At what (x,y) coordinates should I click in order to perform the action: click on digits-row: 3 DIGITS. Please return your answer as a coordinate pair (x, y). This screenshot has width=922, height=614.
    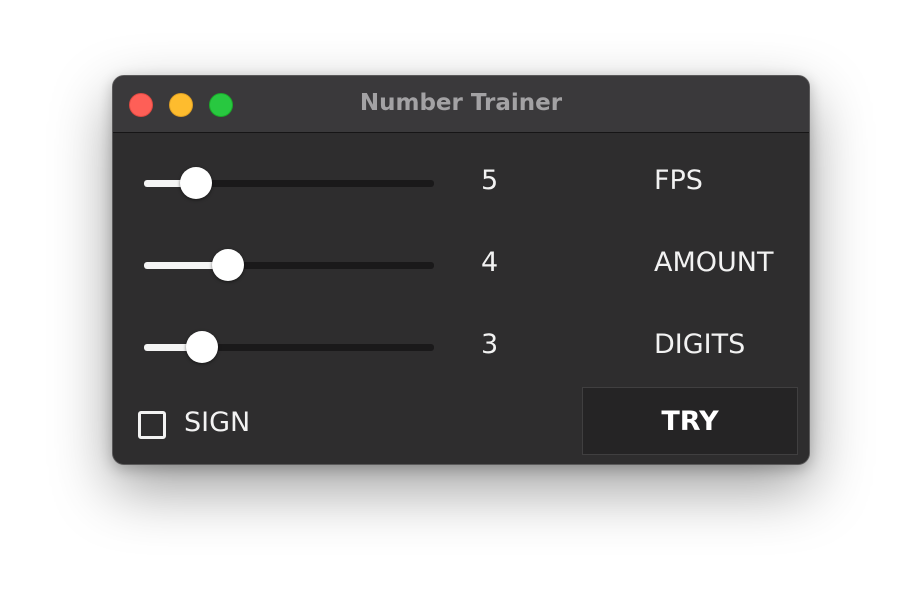
    Looking at the image, I should click on (461, 357).